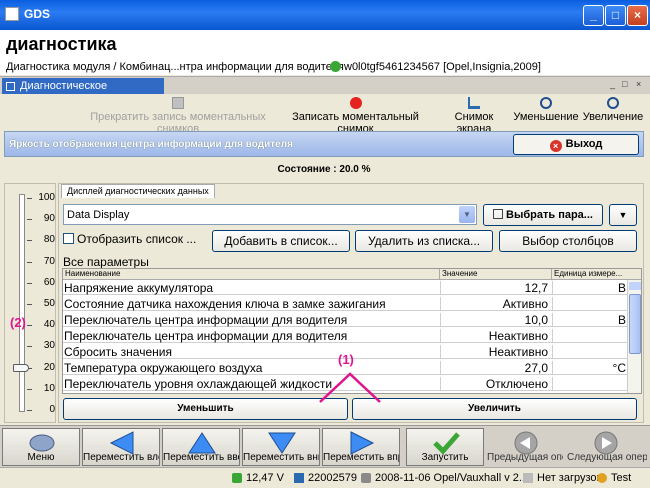 The height and width of the screenshot is (488, 650). Describe the element at coordinates (445, 447) in the screenshot. I see `run-button: Запустить` at that location.